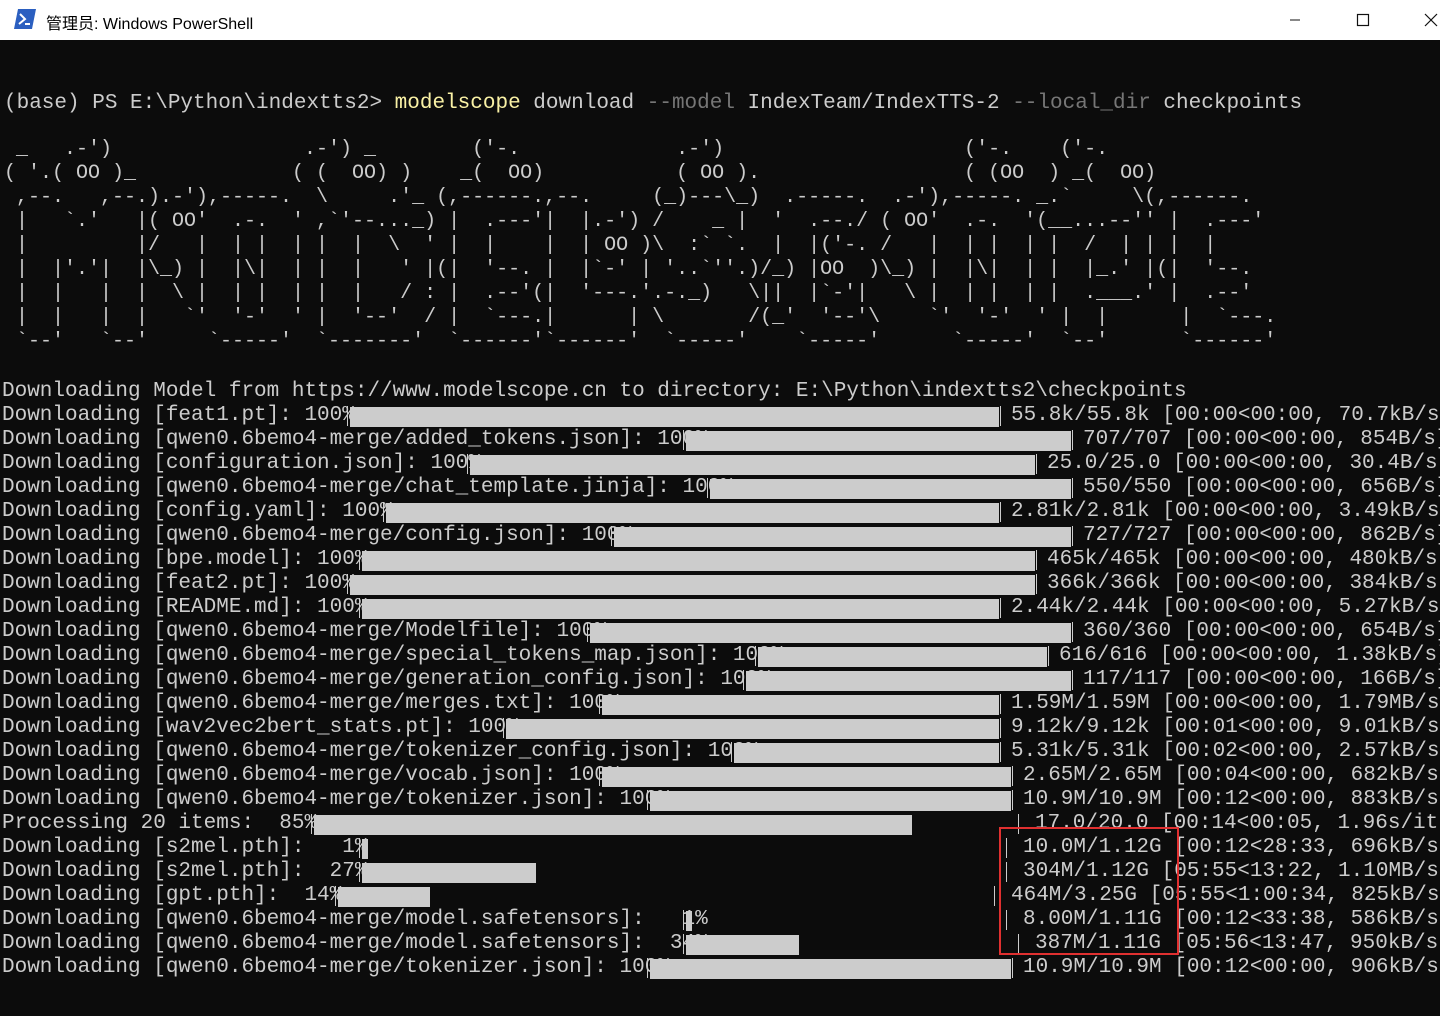  I want to click on minimize-button, so click(1295, 20).